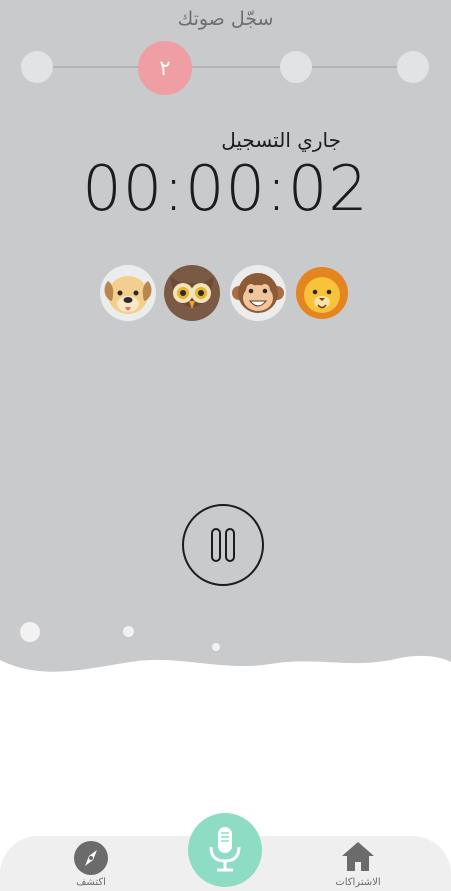 This screenshot has width=451, height=891. I want to click on nav-explore-label: اكتشف, so click(91, 882).